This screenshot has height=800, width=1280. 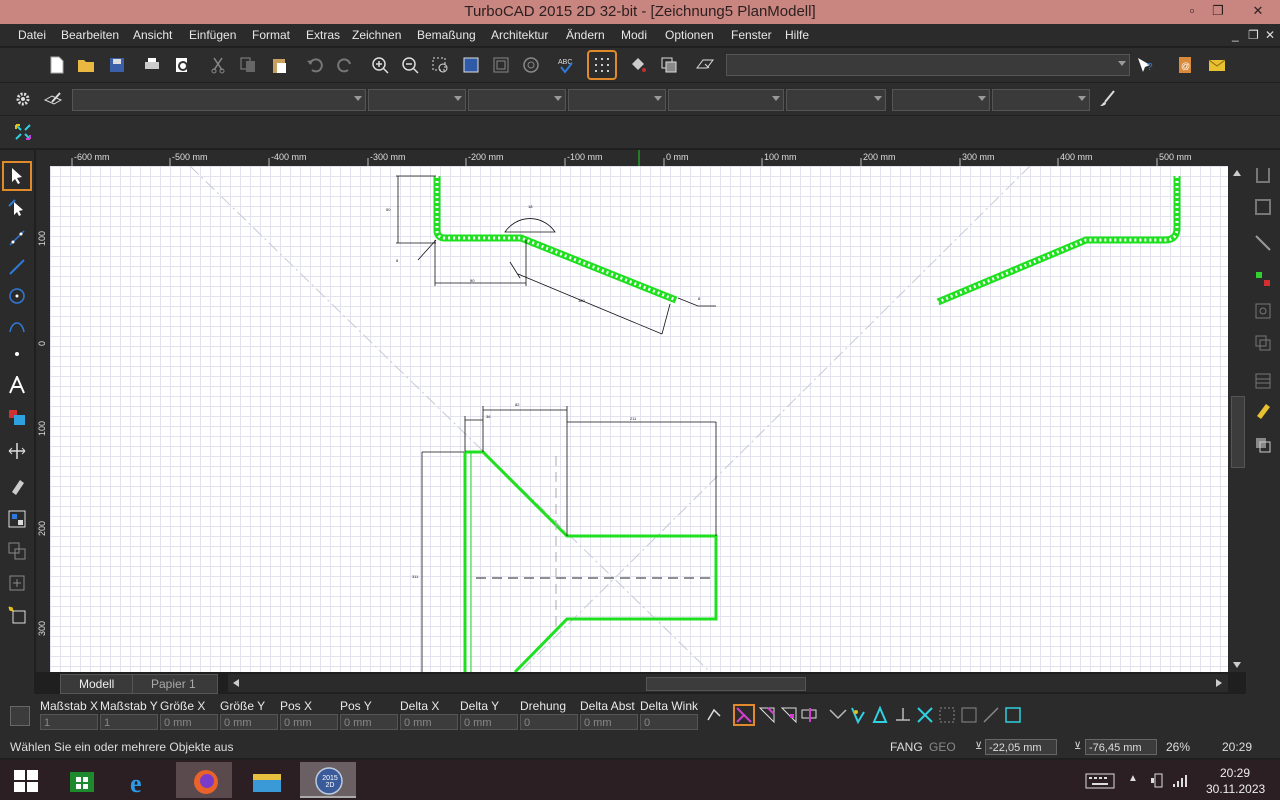 I want to click on geo-toggle: GEO, so click(x=942, y=747).